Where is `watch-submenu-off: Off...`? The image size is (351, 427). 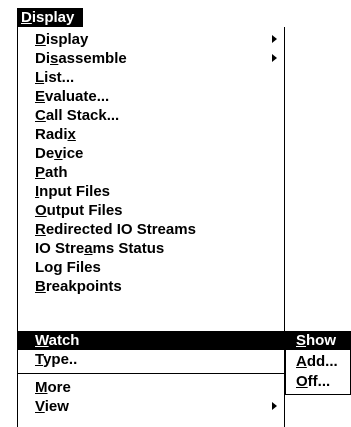
watch-submenu-off: Off... is located at coordinates (318, 381).